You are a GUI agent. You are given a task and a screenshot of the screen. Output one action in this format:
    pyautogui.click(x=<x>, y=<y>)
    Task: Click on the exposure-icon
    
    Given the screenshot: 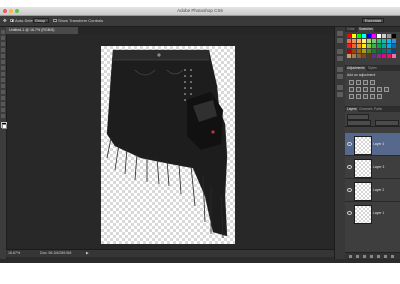 What is the action you would take?
    pyautogui.click(x=372, y=82)
    